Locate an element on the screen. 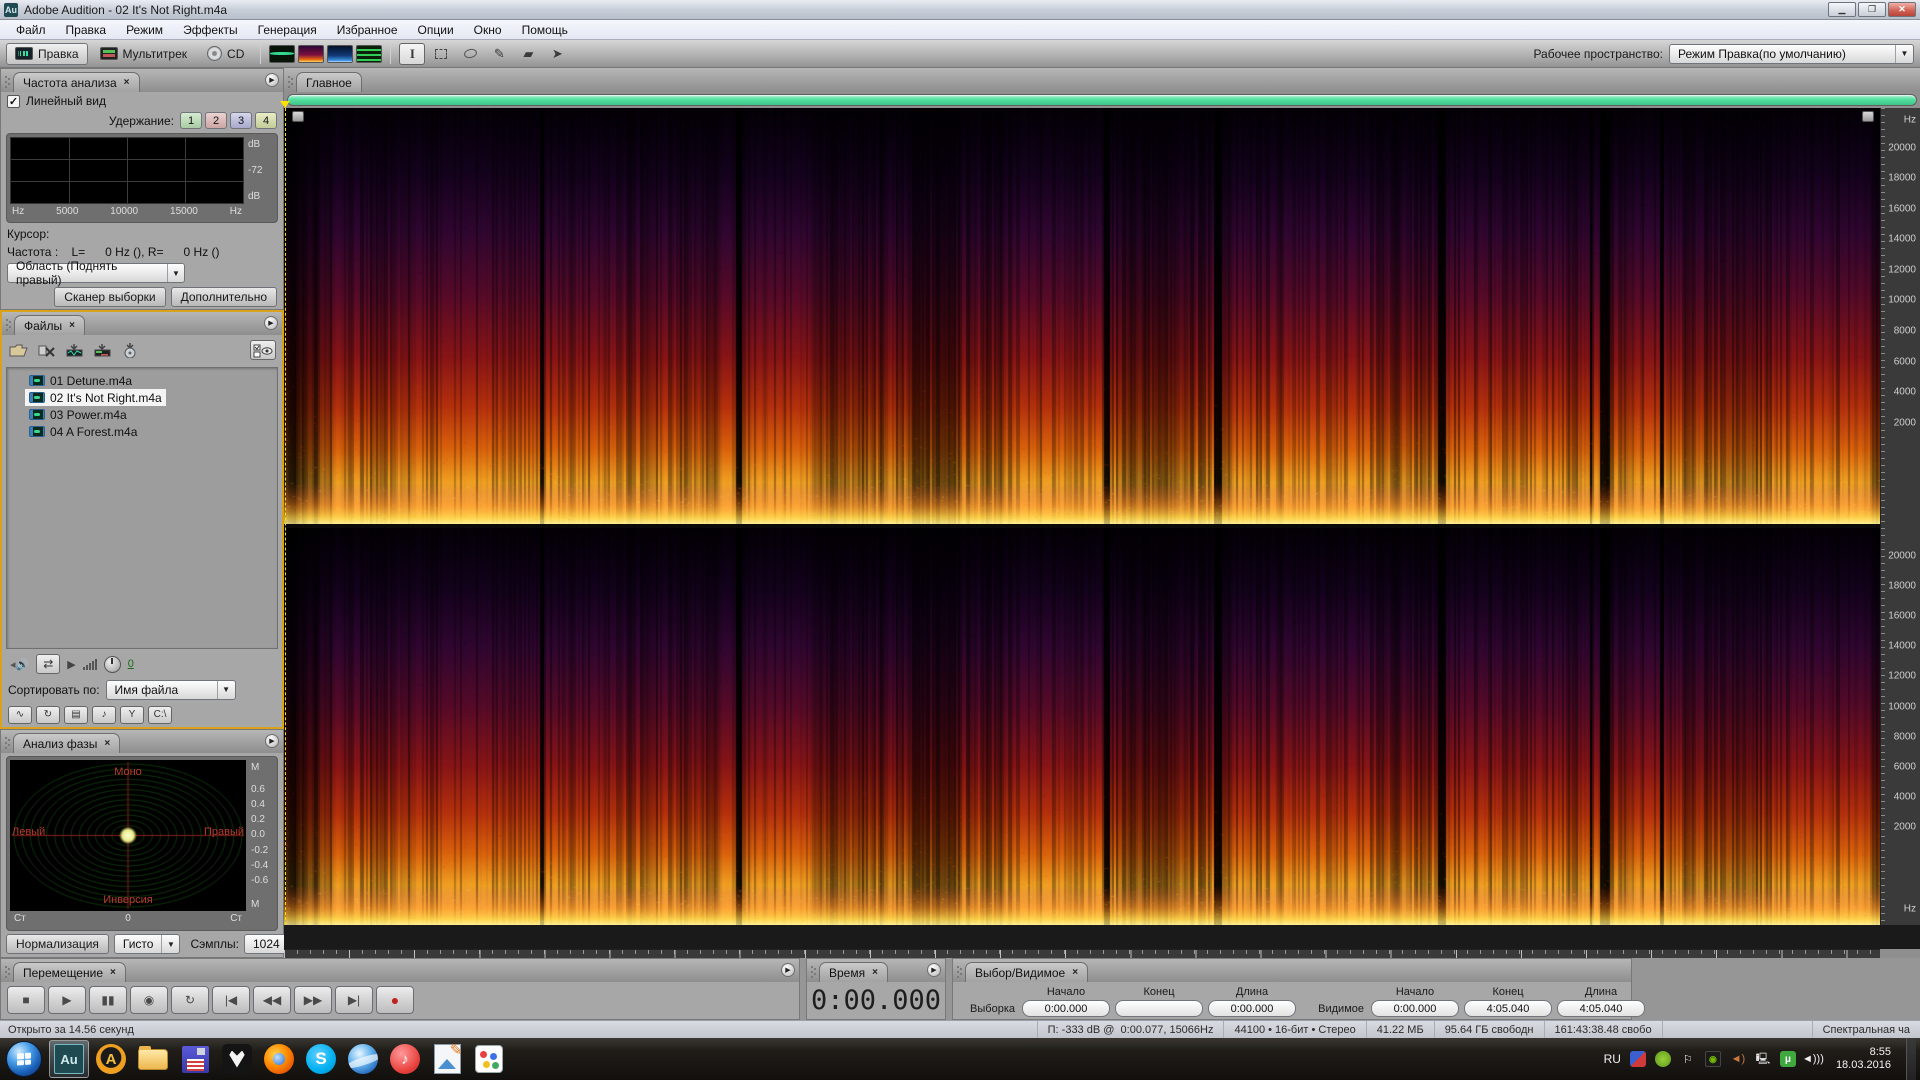 Image resolution: width=1920 pixels, height=1080 pixels. close-button: ✕ is located at coordinates (1902, 9).